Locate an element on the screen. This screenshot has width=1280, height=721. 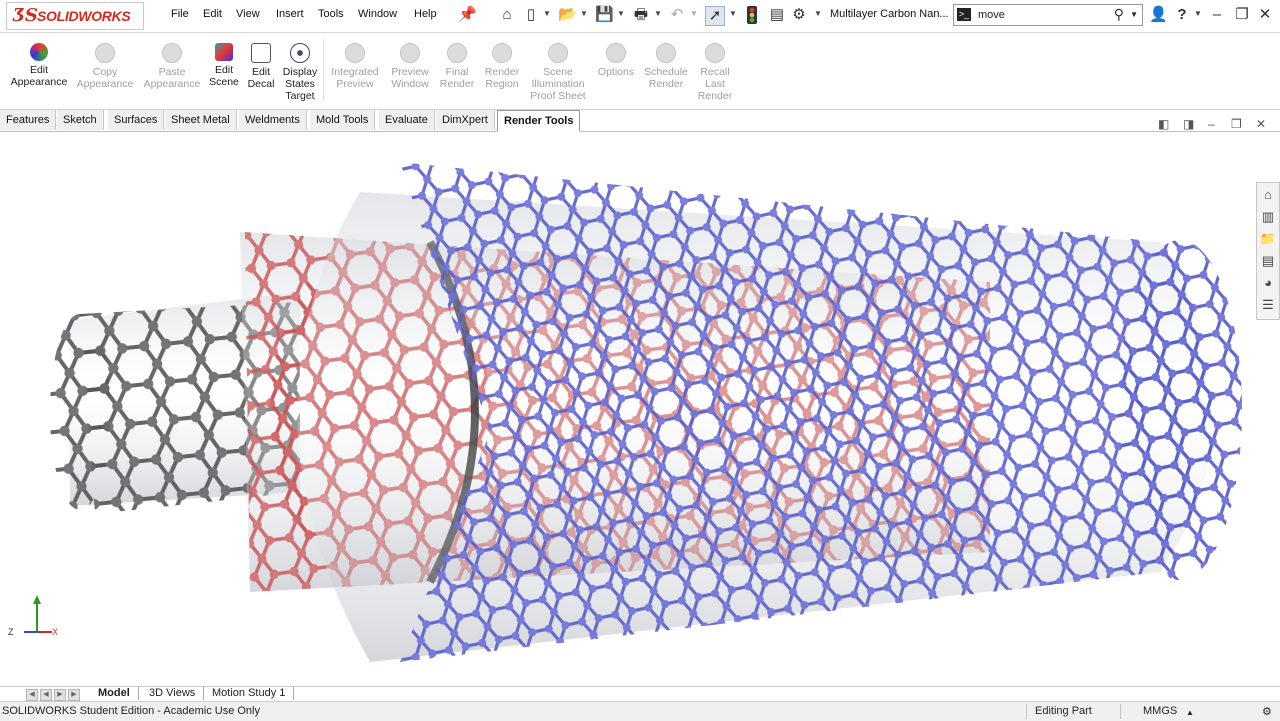
viewport-minimize-icon: – is located at coordinates (1211, 124).